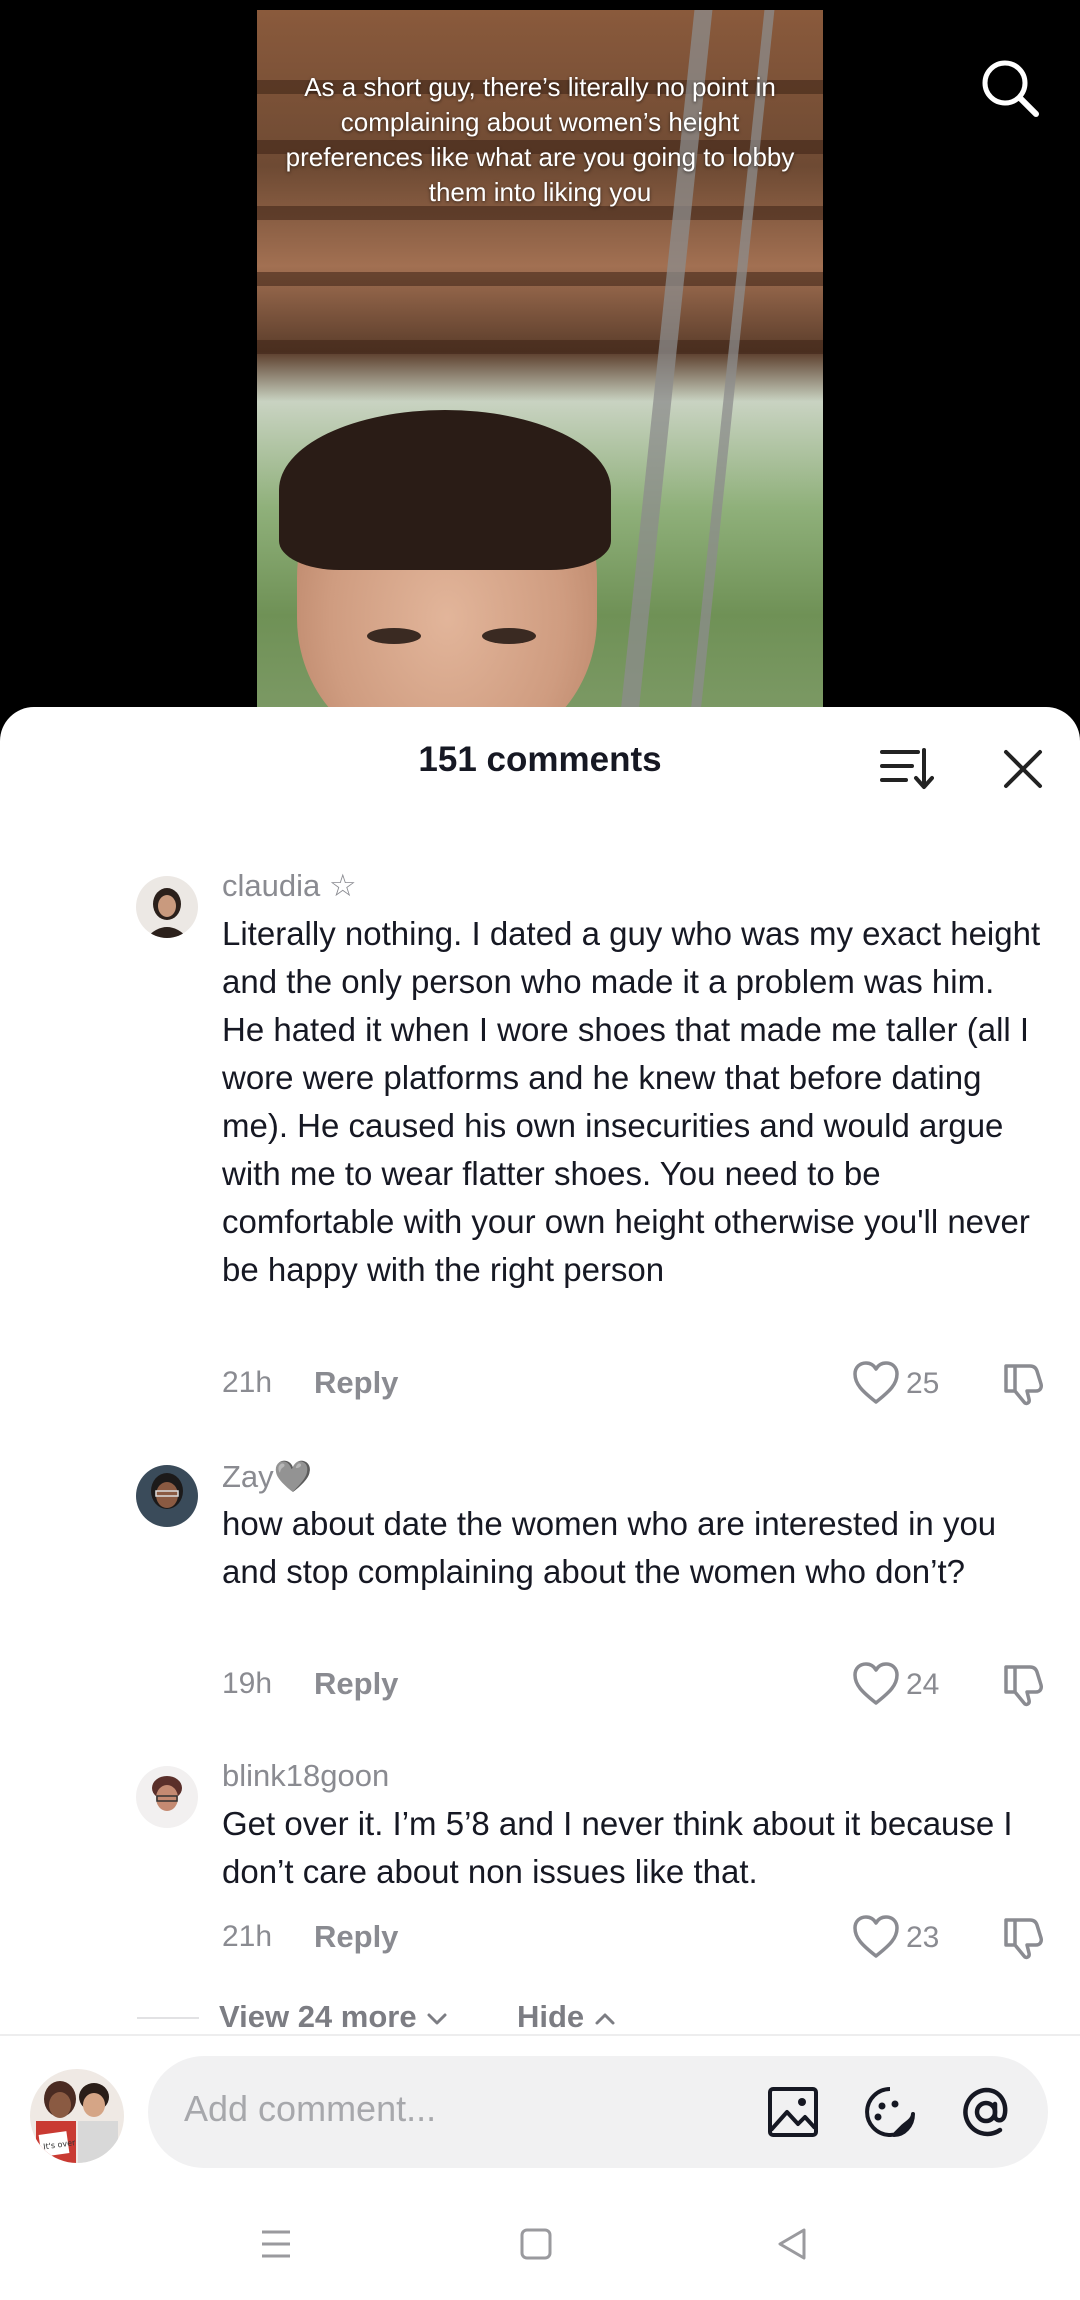 This screenshot has height=2300, width=1080. I want to click on view-more-replies-button: View 24 more, so click(334, 2017).